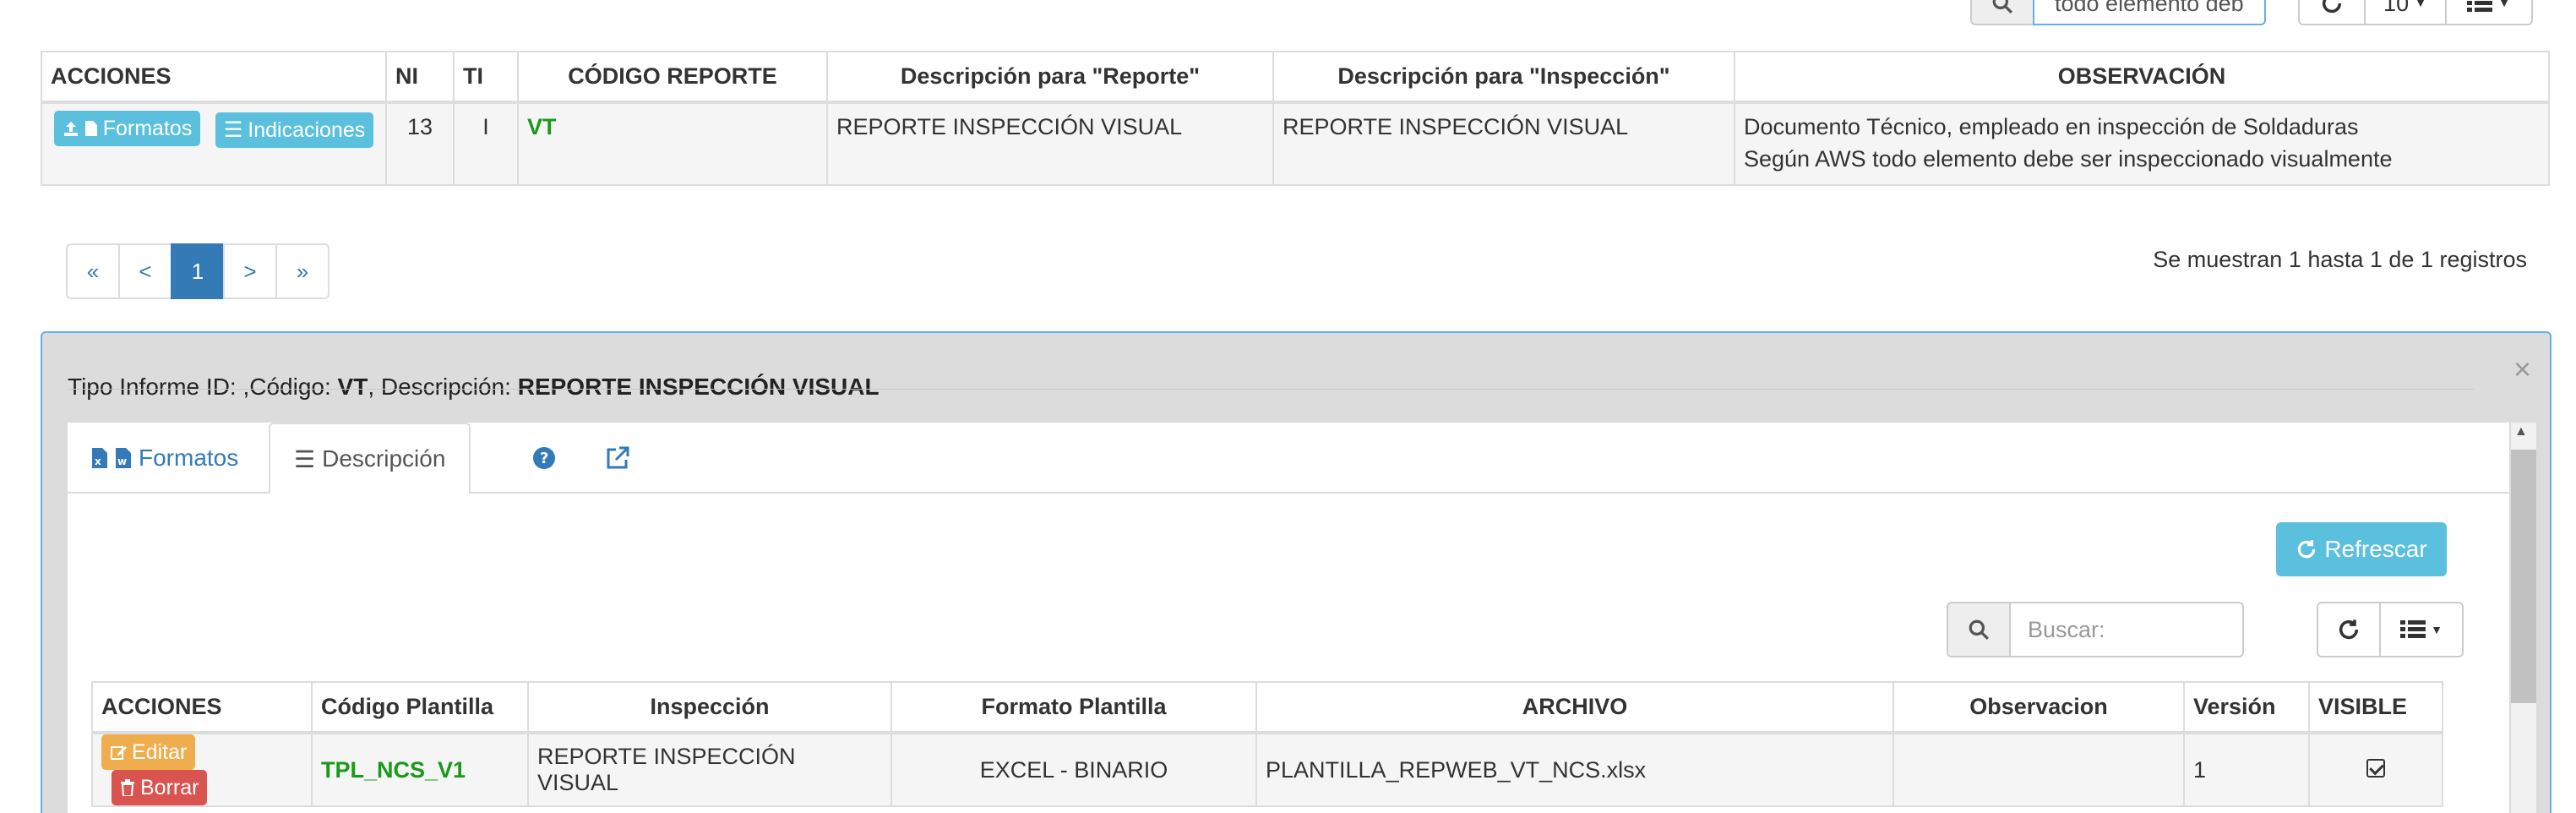  What do you see at coordinates (160, 751) in the screenshot?
I see `editar-label: Editar` at bounding box center [160, 751].